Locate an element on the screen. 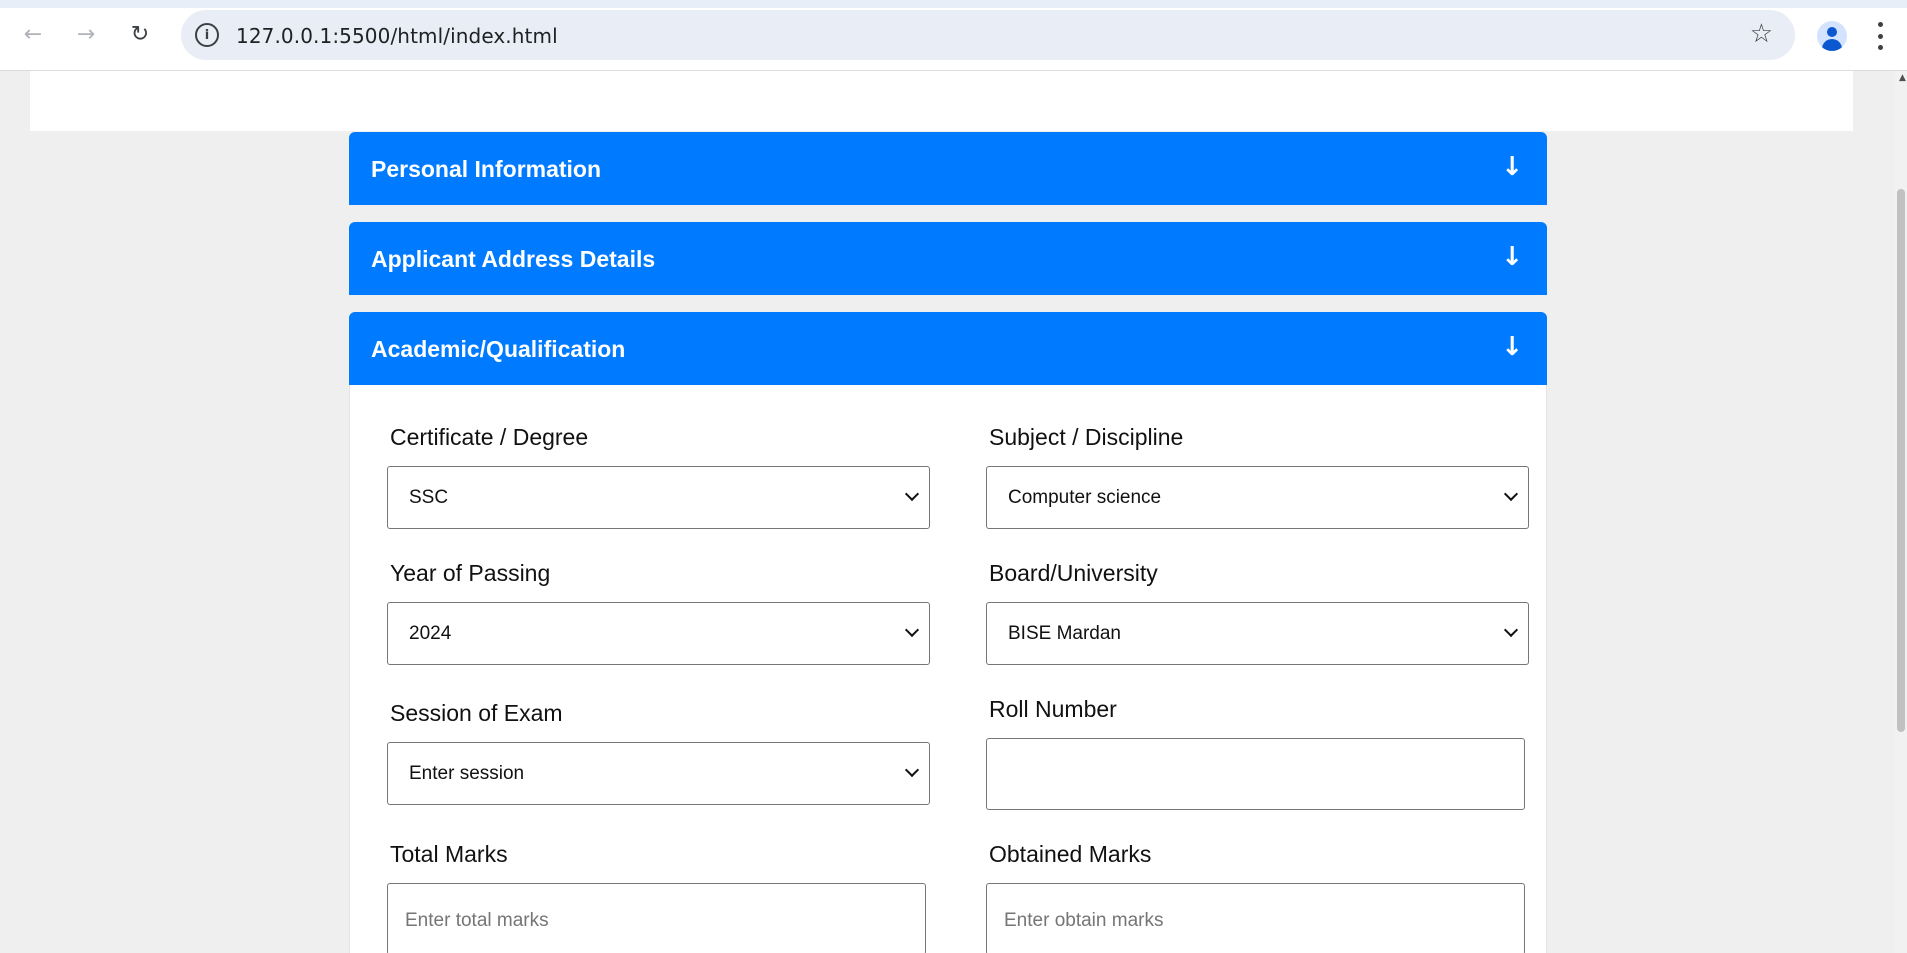 Image resolution: width=1907 pixels, height=953 pixels. scroll-up-icon: ▲ is located at coordinates (1902, 78).